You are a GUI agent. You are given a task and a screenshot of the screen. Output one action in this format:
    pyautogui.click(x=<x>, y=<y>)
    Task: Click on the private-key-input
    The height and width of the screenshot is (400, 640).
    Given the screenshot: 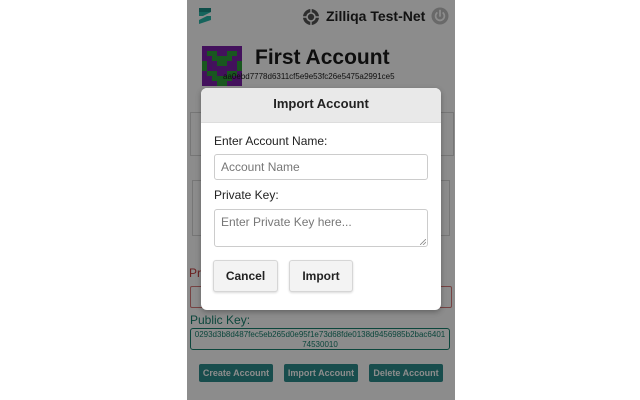 What is the action you would take?
    pyautogui.click(x=321, y=228)
    